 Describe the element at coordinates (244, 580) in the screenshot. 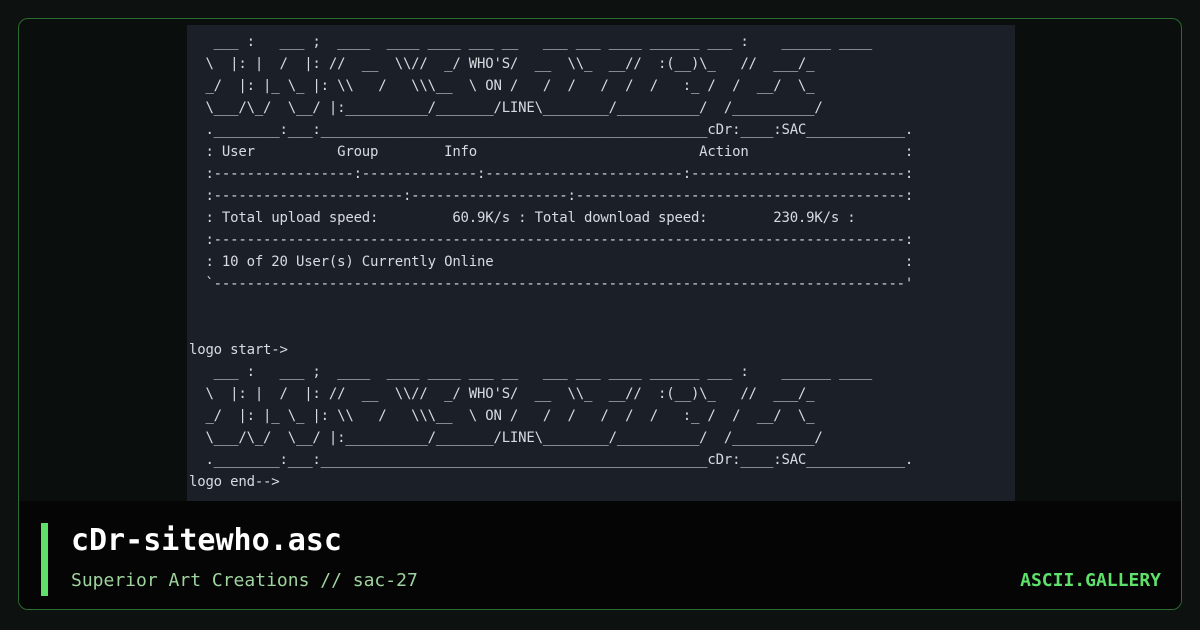

I see `file-subtitle: Superior Art Creations // sac-27` at that location.